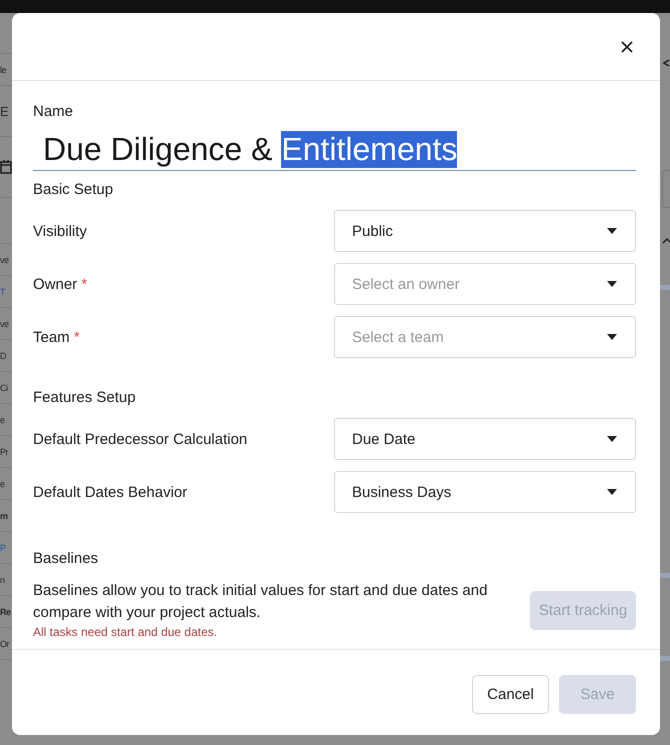 Image resolution: width=670 pixels, height=745 pixels. I want to click on field-label: Owner *, so click(60, 284).